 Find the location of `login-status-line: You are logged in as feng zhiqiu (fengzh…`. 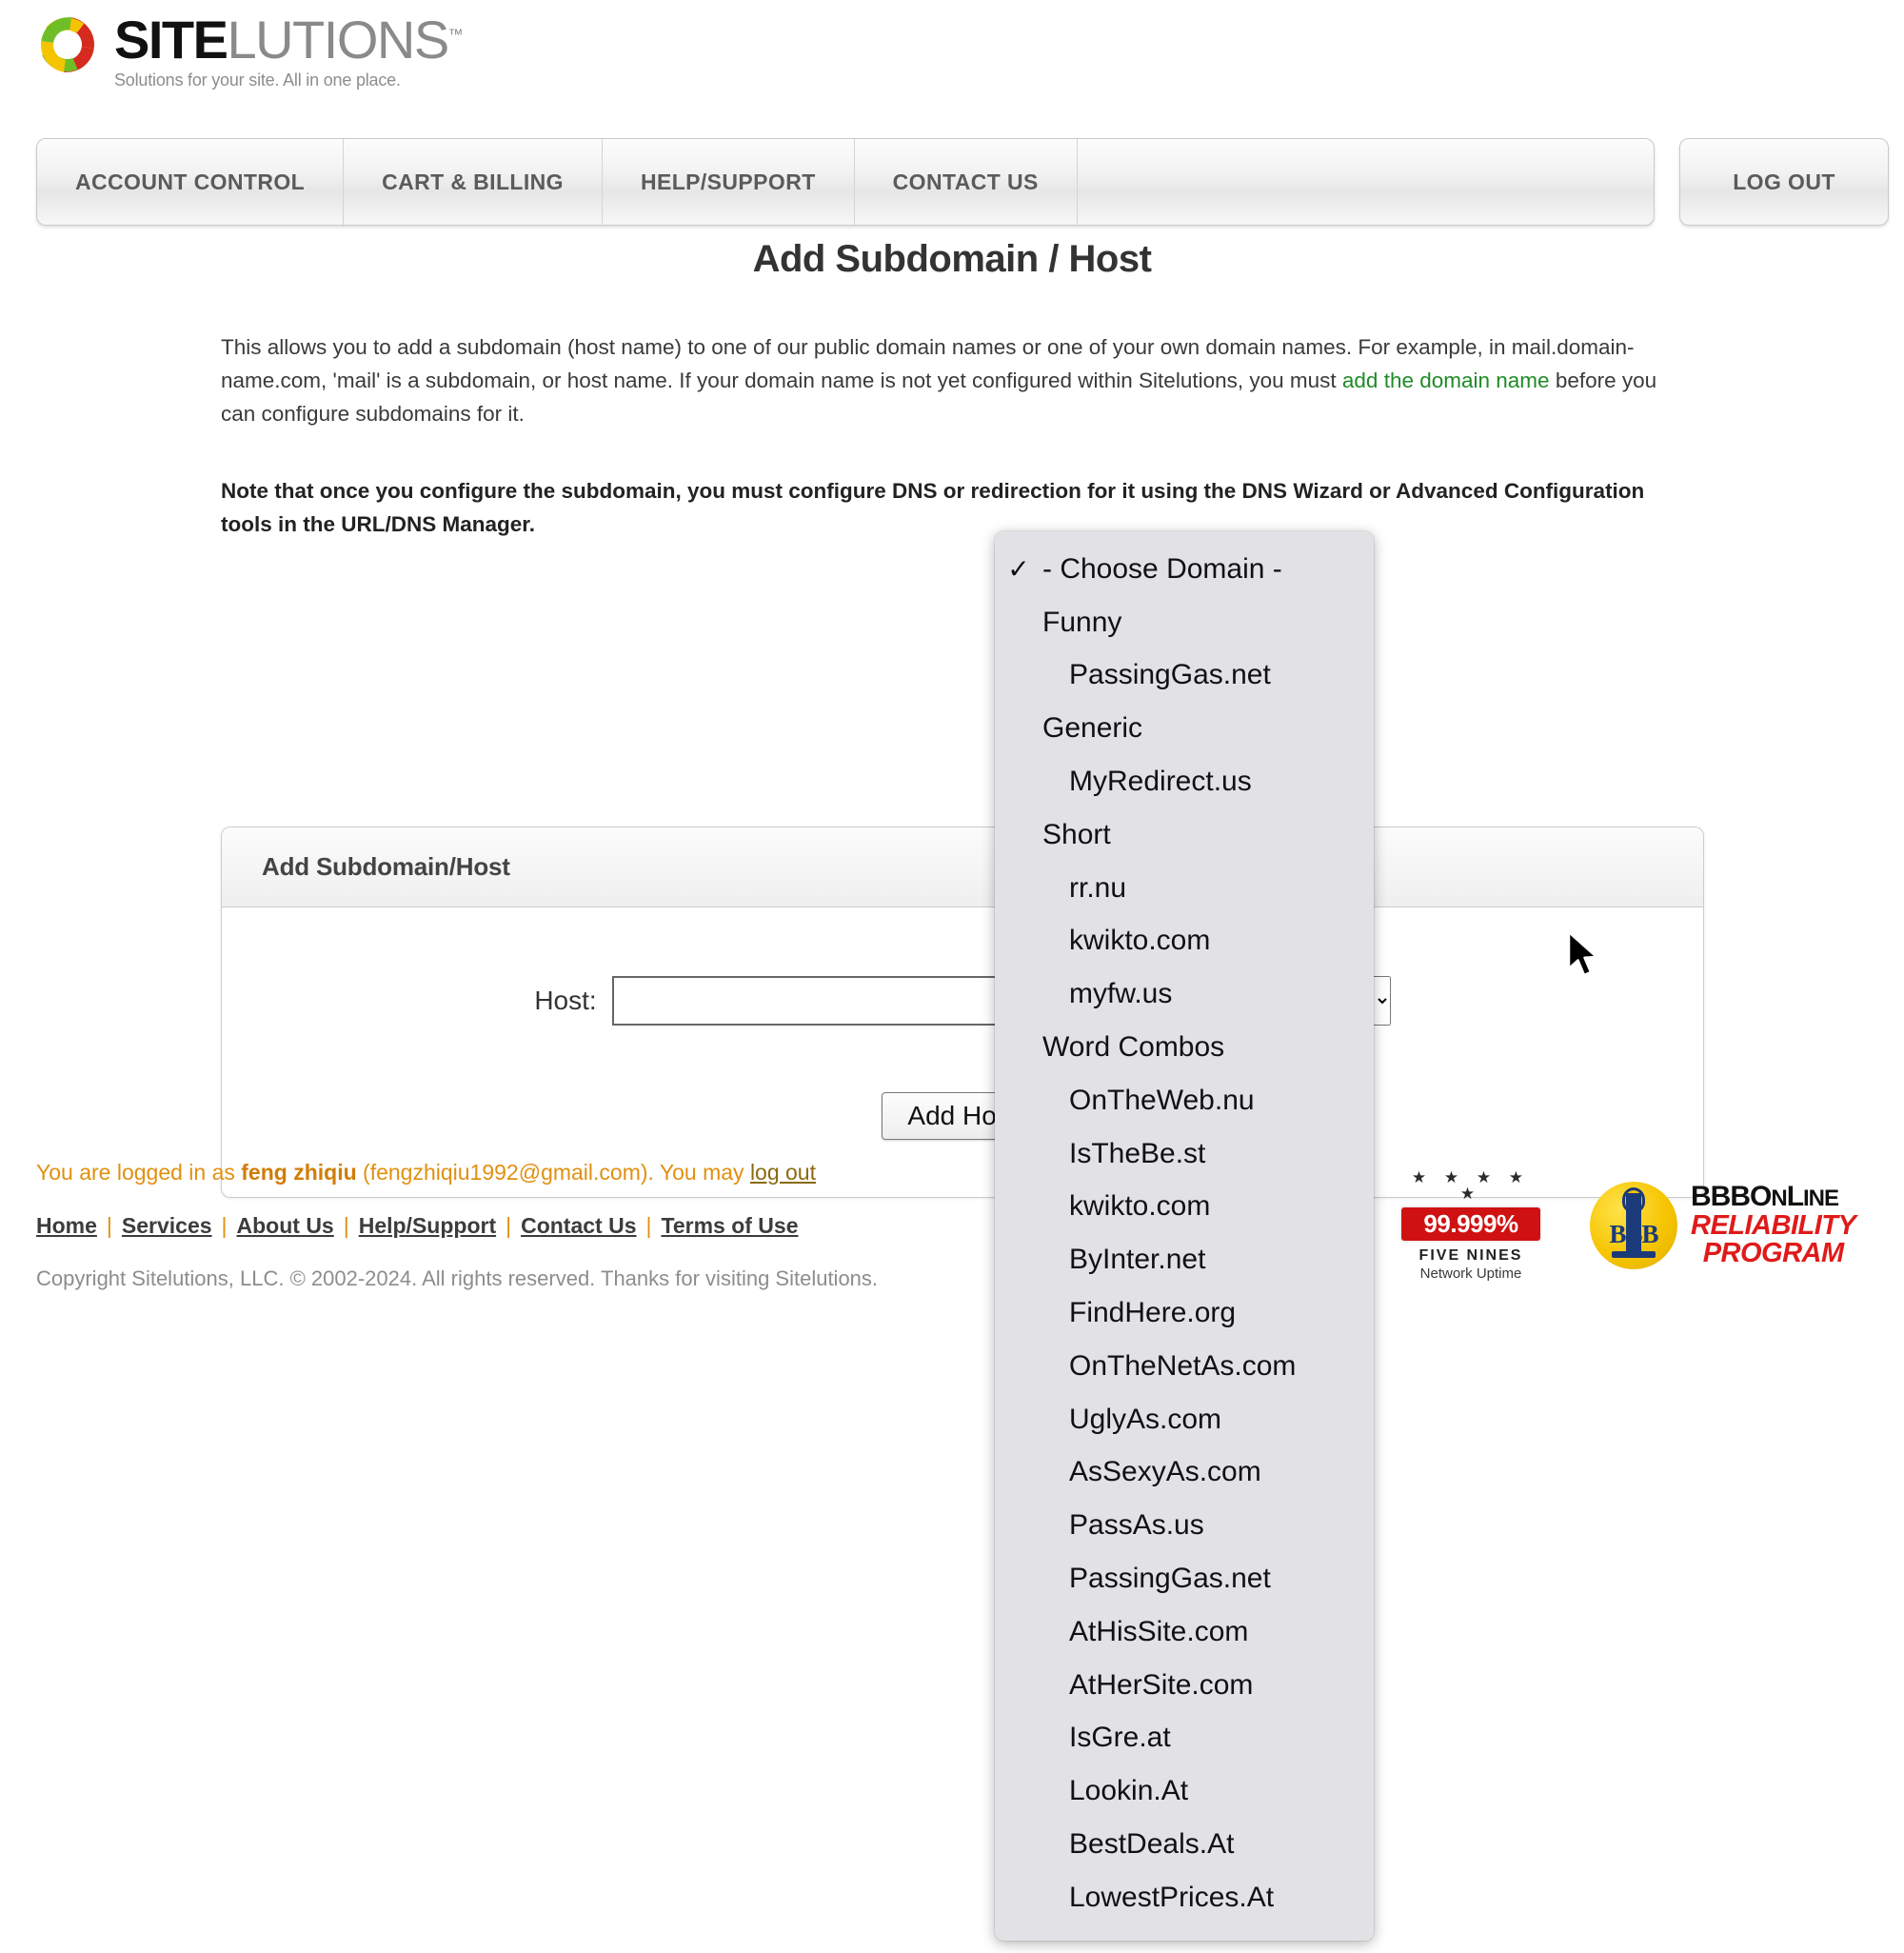

login-status-line: You are logged in as feng zhiqiu (fengzh… is located at coordinates (426, 1173).